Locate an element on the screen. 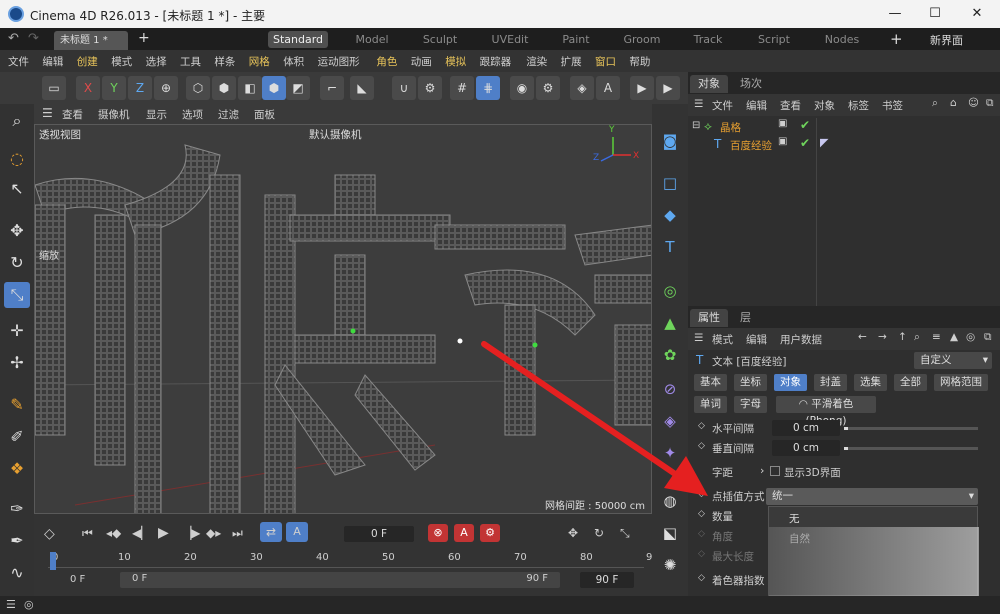 The image size is (1000, 614). workspace-tab: Nodes is located at coordinates (842, 39).